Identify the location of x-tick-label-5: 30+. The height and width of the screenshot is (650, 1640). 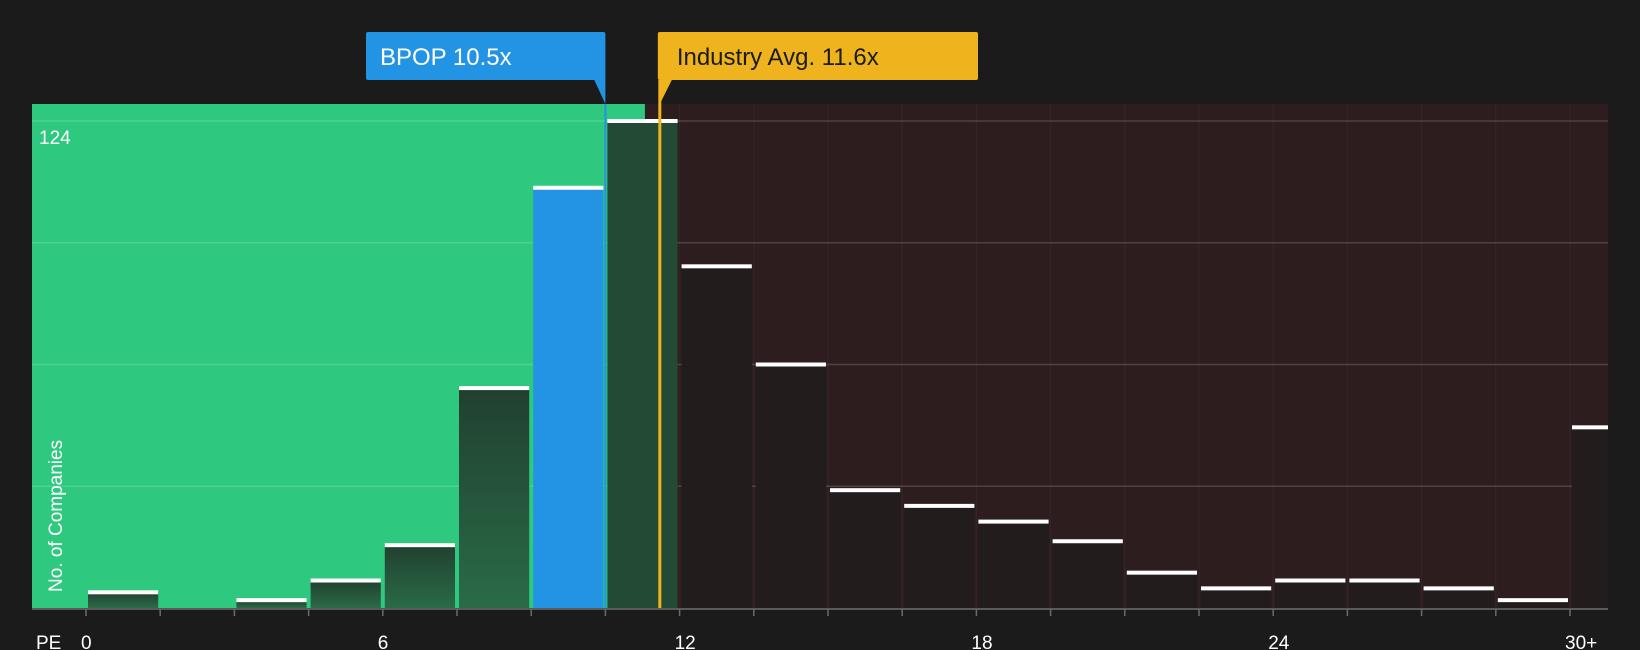
(1581, 641).